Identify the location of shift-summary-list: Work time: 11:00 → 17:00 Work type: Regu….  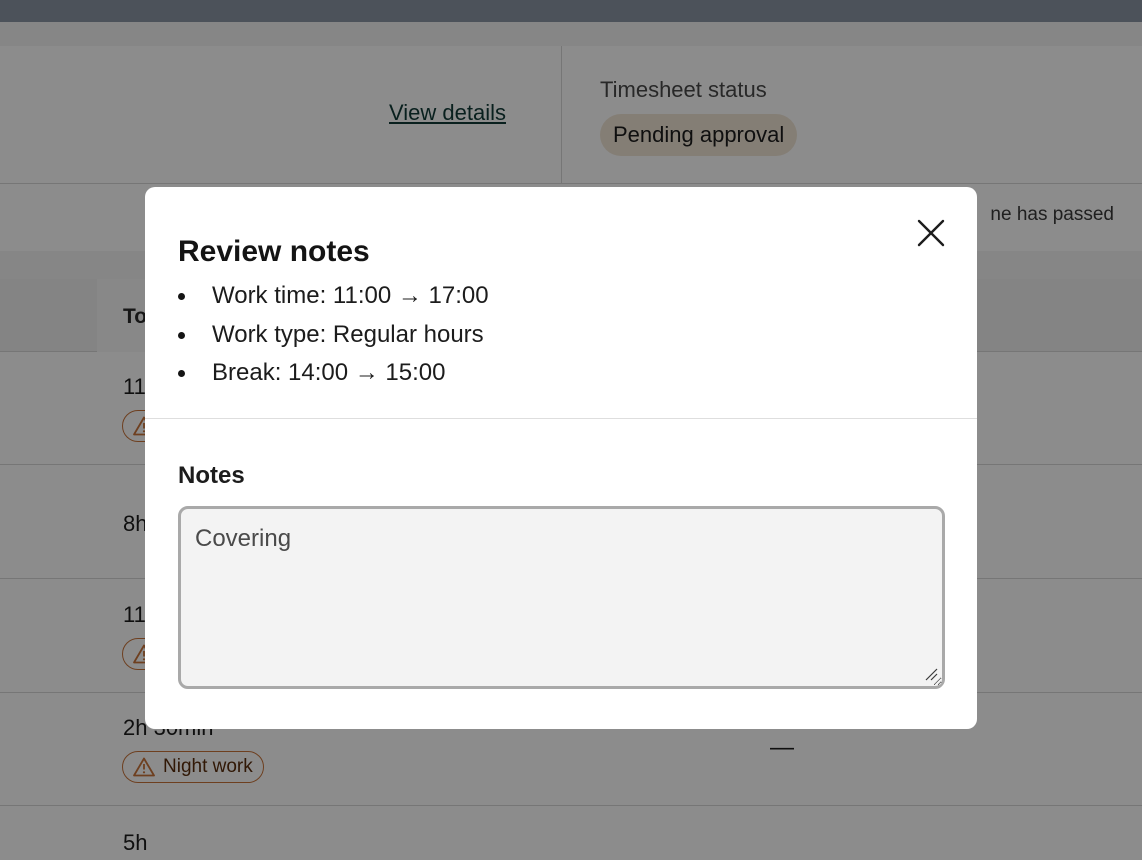
(333, 339).